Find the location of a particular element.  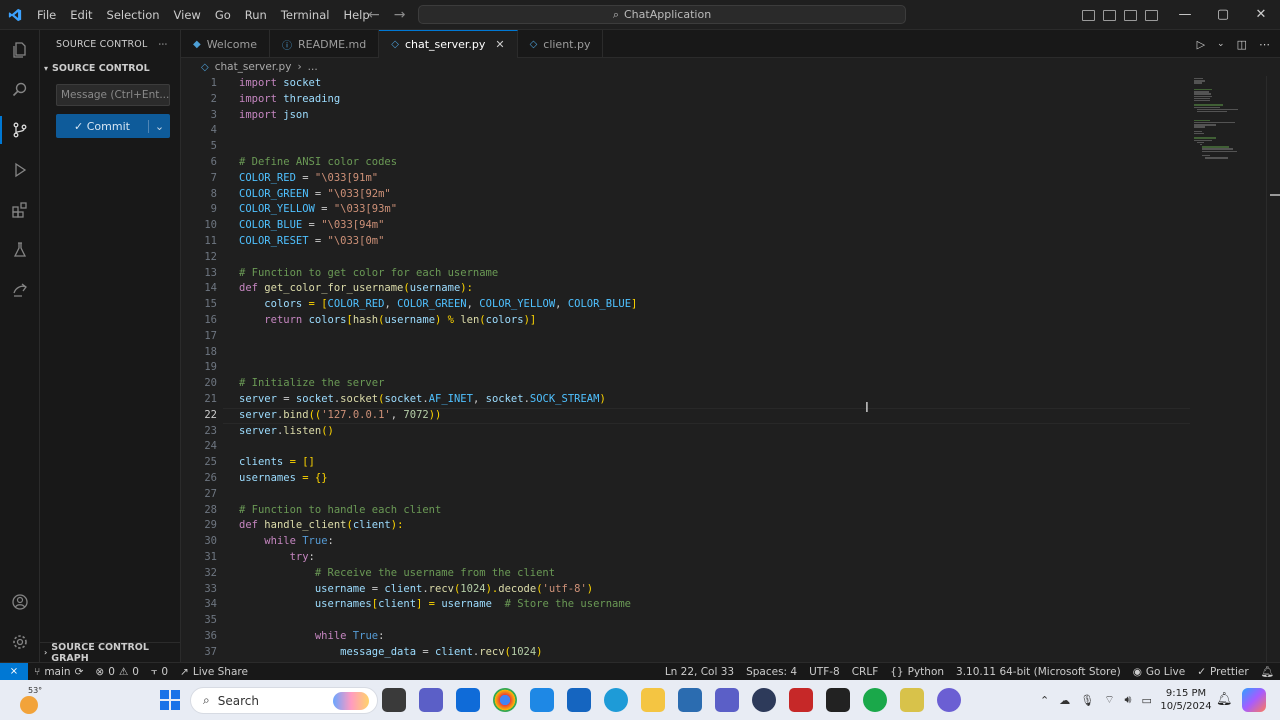

run-debug-icon is located at coordinates (20, 170).